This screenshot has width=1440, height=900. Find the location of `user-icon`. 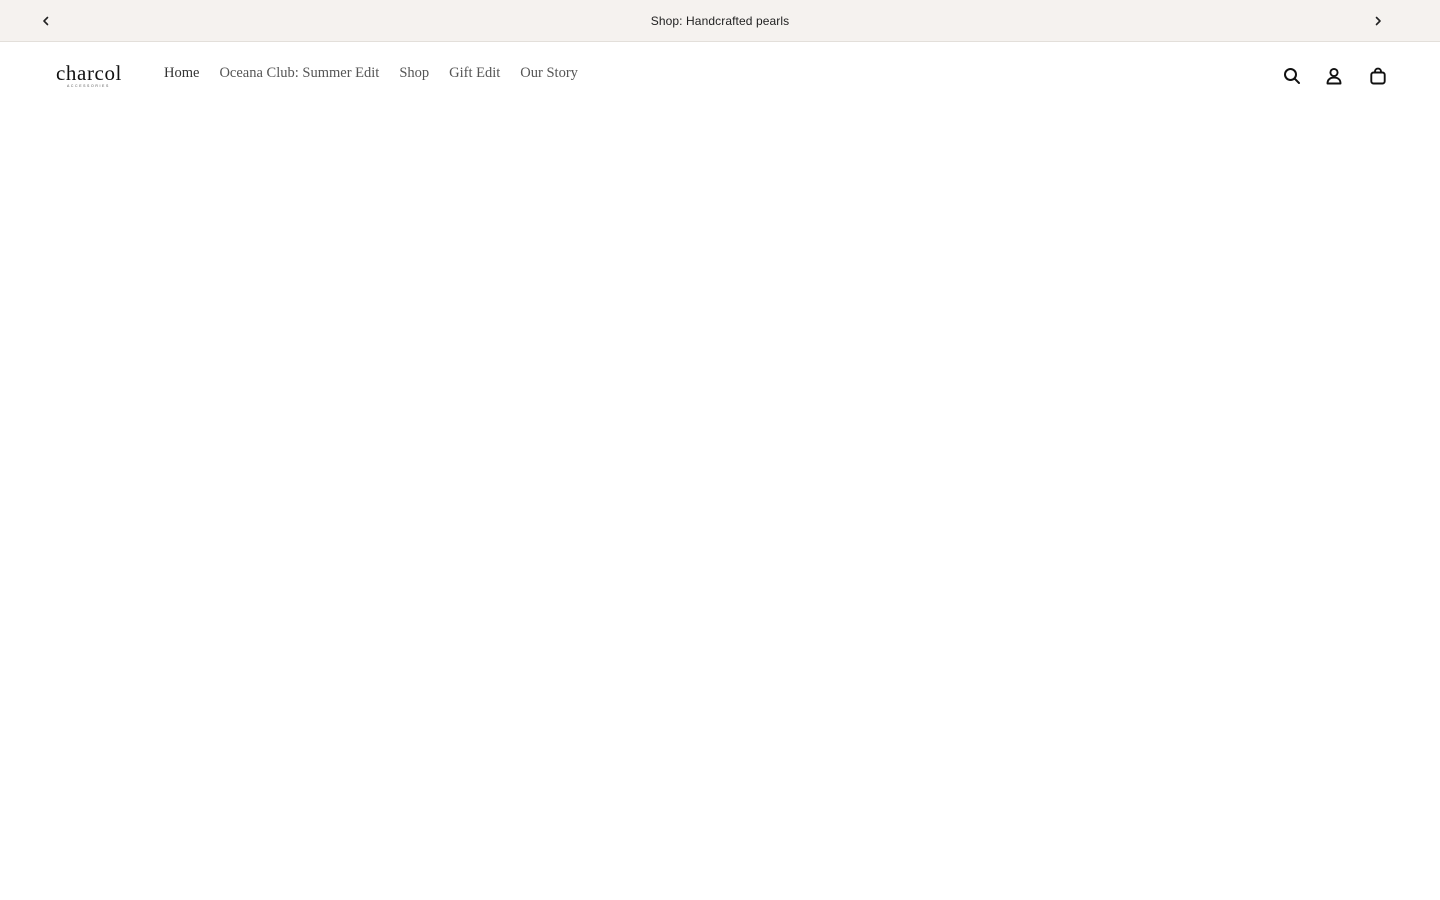

user-icon is located at coordinates (1334, 76).